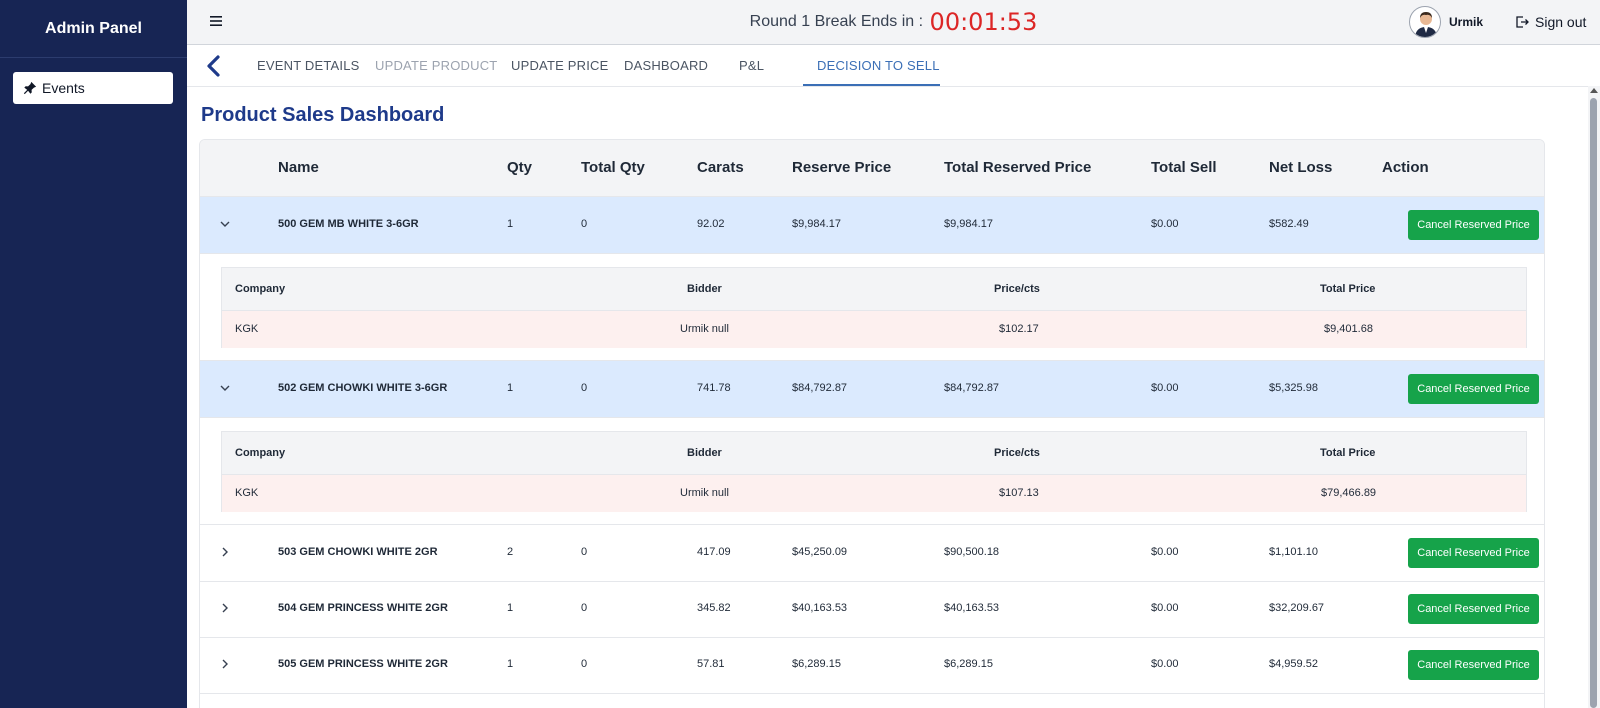 The width and height of the screenshot is (1600, 708). What do you see at coordinates (666, 65) in the screenshot?
I see `tab-dashboard: DASHBOARD` at bounding box center [666, 65].